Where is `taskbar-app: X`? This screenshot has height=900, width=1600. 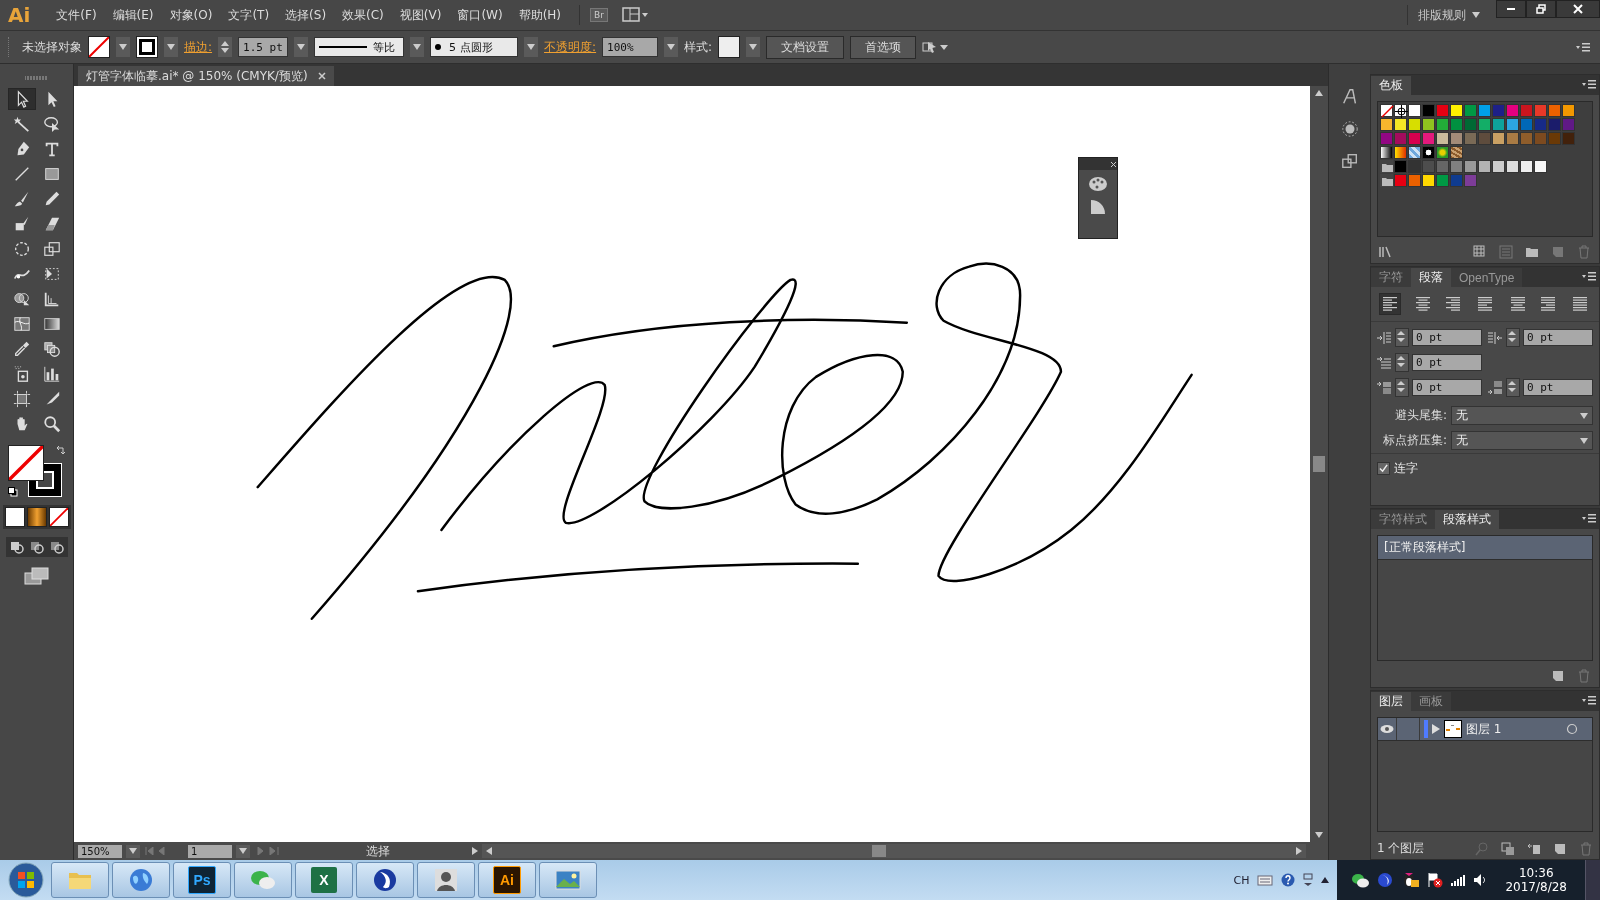 taskbar-app: X is located at coordinates (324, 880).